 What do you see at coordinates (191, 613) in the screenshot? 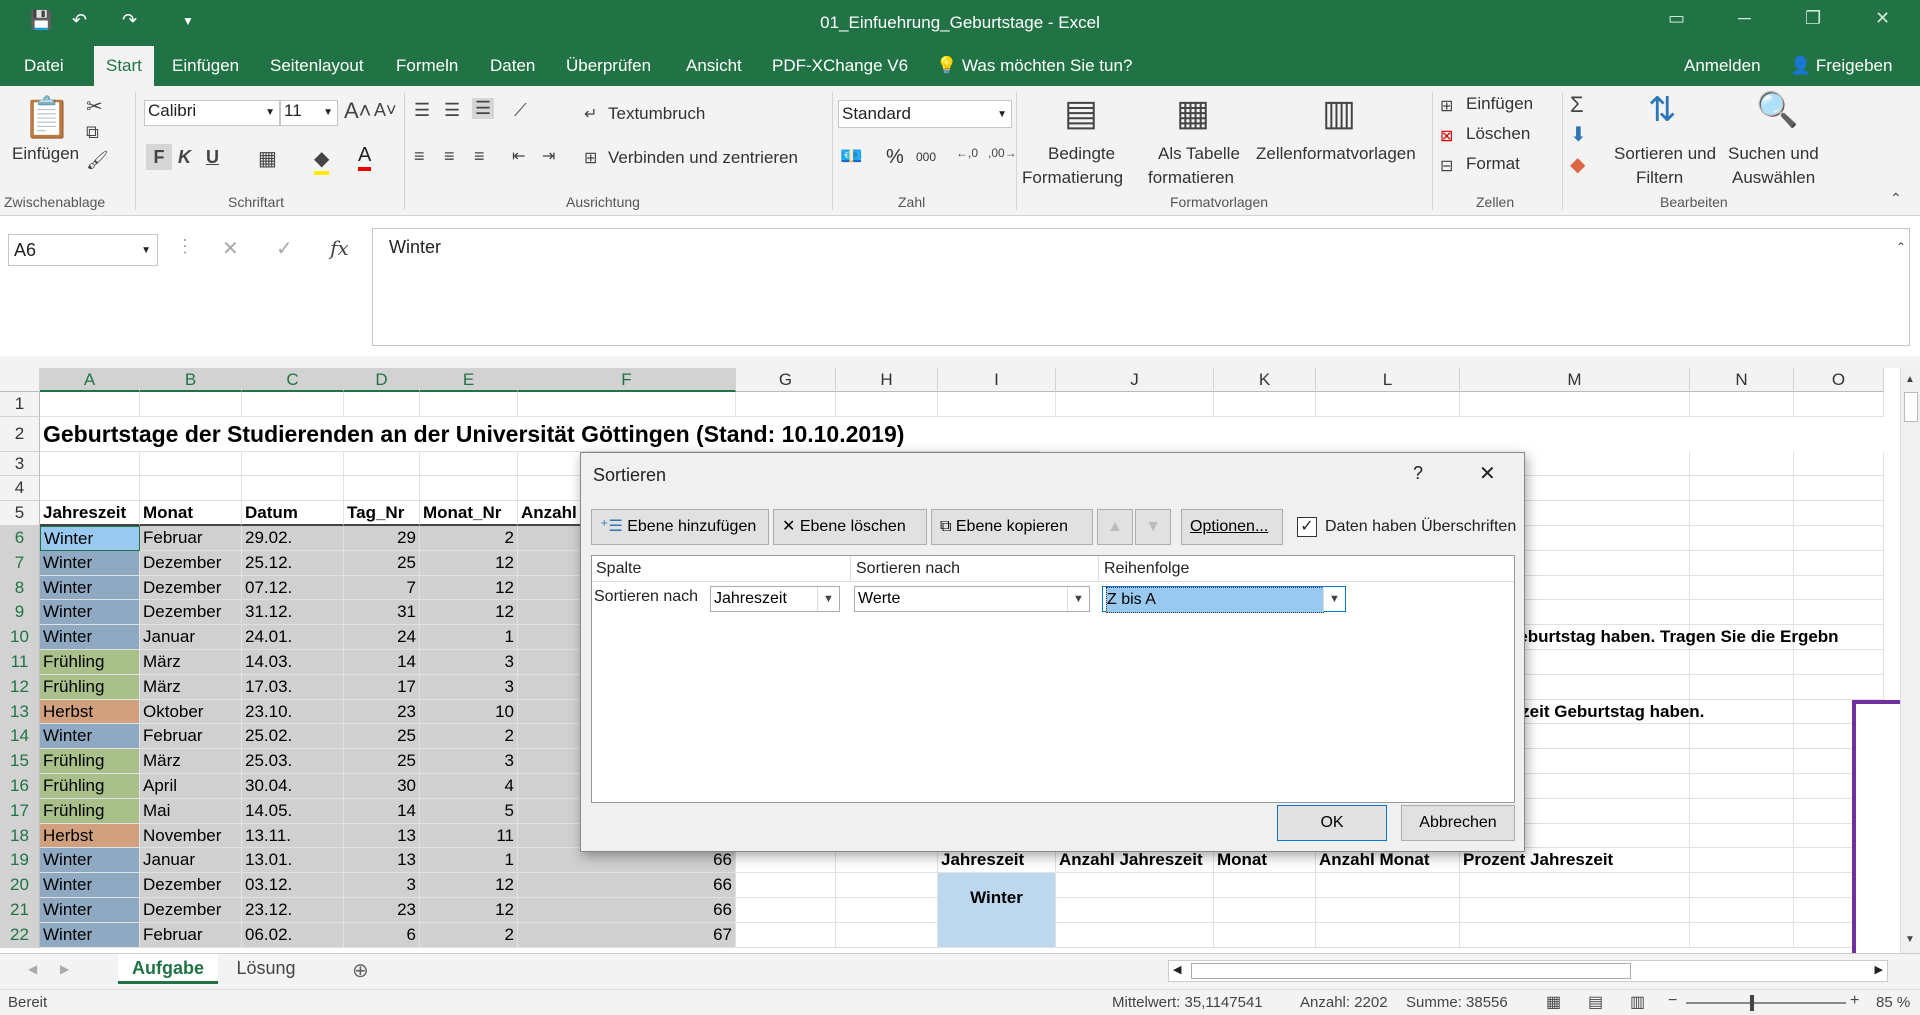
I see `table-cell: Dezember` at bounding box center [191, 613].